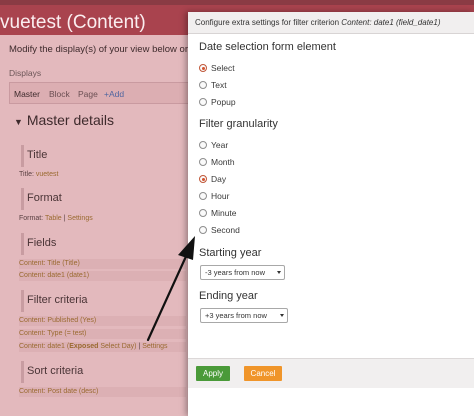 The height and width of the screenshot is (416, 474). What do you see at coordinates (59, 94) in the screenshot?
I see `tab-block: Block` at bounding box center [59, 94].